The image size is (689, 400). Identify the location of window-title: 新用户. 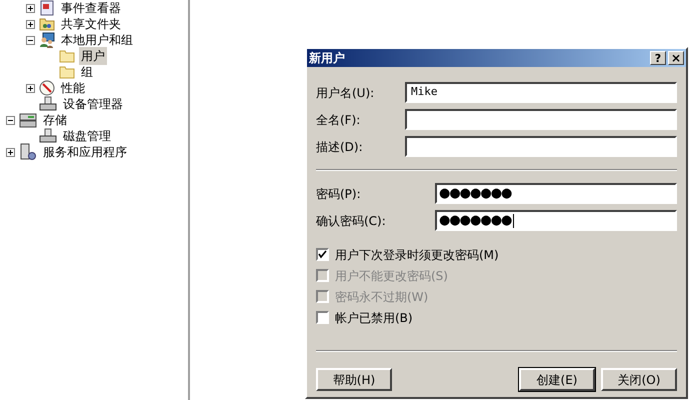
(327, 58).